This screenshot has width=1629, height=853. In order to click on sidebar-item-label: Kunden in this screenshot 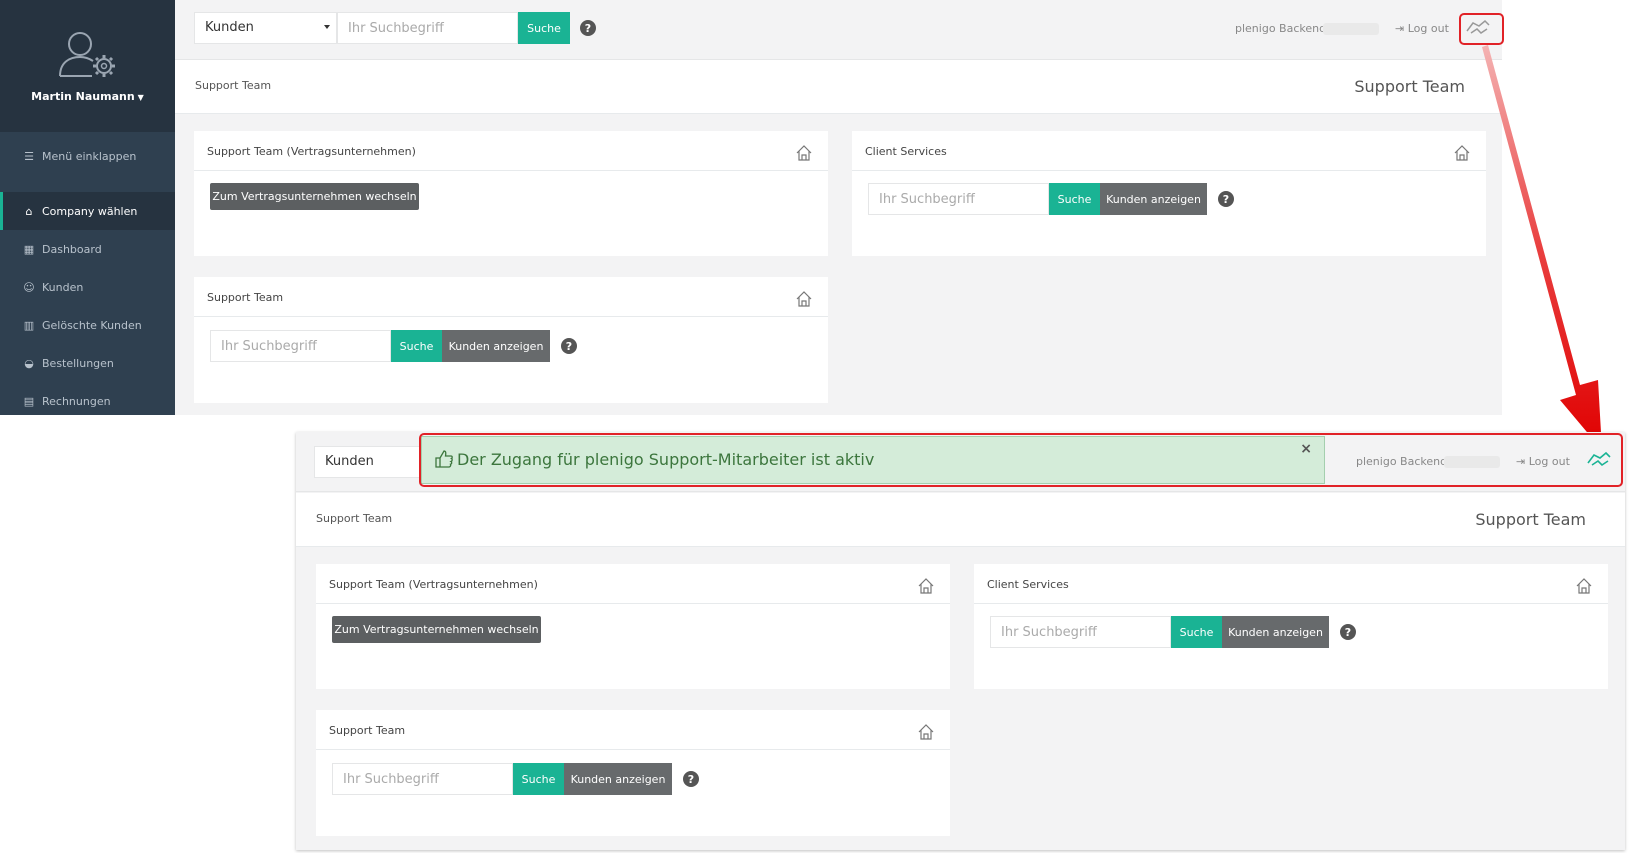, I will do `click(63, 287)`.